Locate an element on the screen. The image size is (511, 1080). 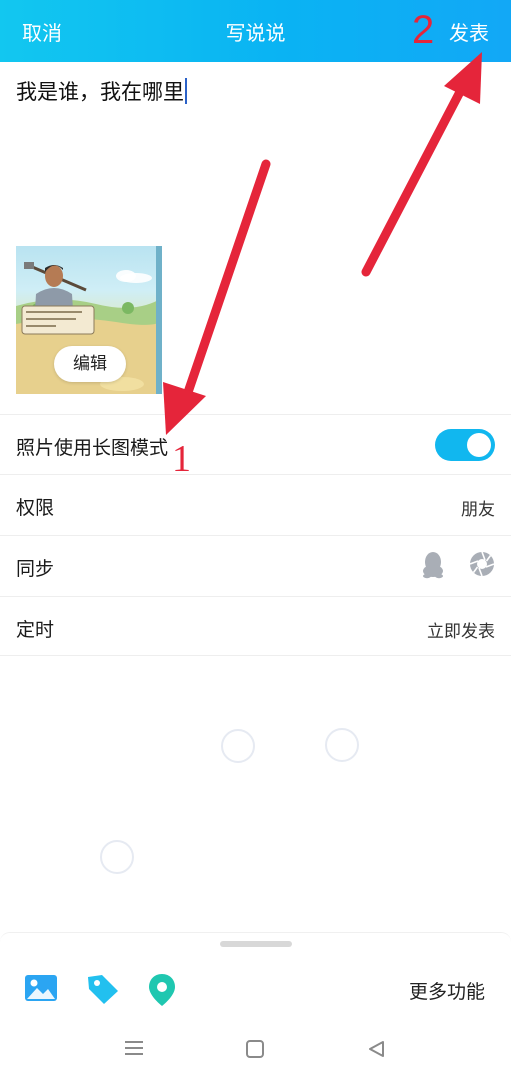
long-image-toggle is located at coordinates (465, 445).